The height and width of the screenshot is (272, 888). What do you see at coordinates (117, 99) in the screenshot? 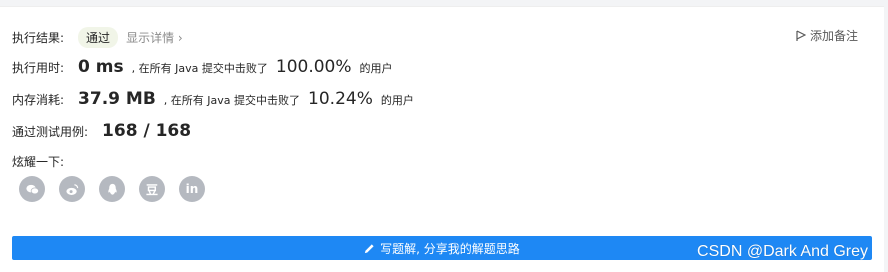
I see `memory-value: 37.9 MB` at bounding box center [117, 99].